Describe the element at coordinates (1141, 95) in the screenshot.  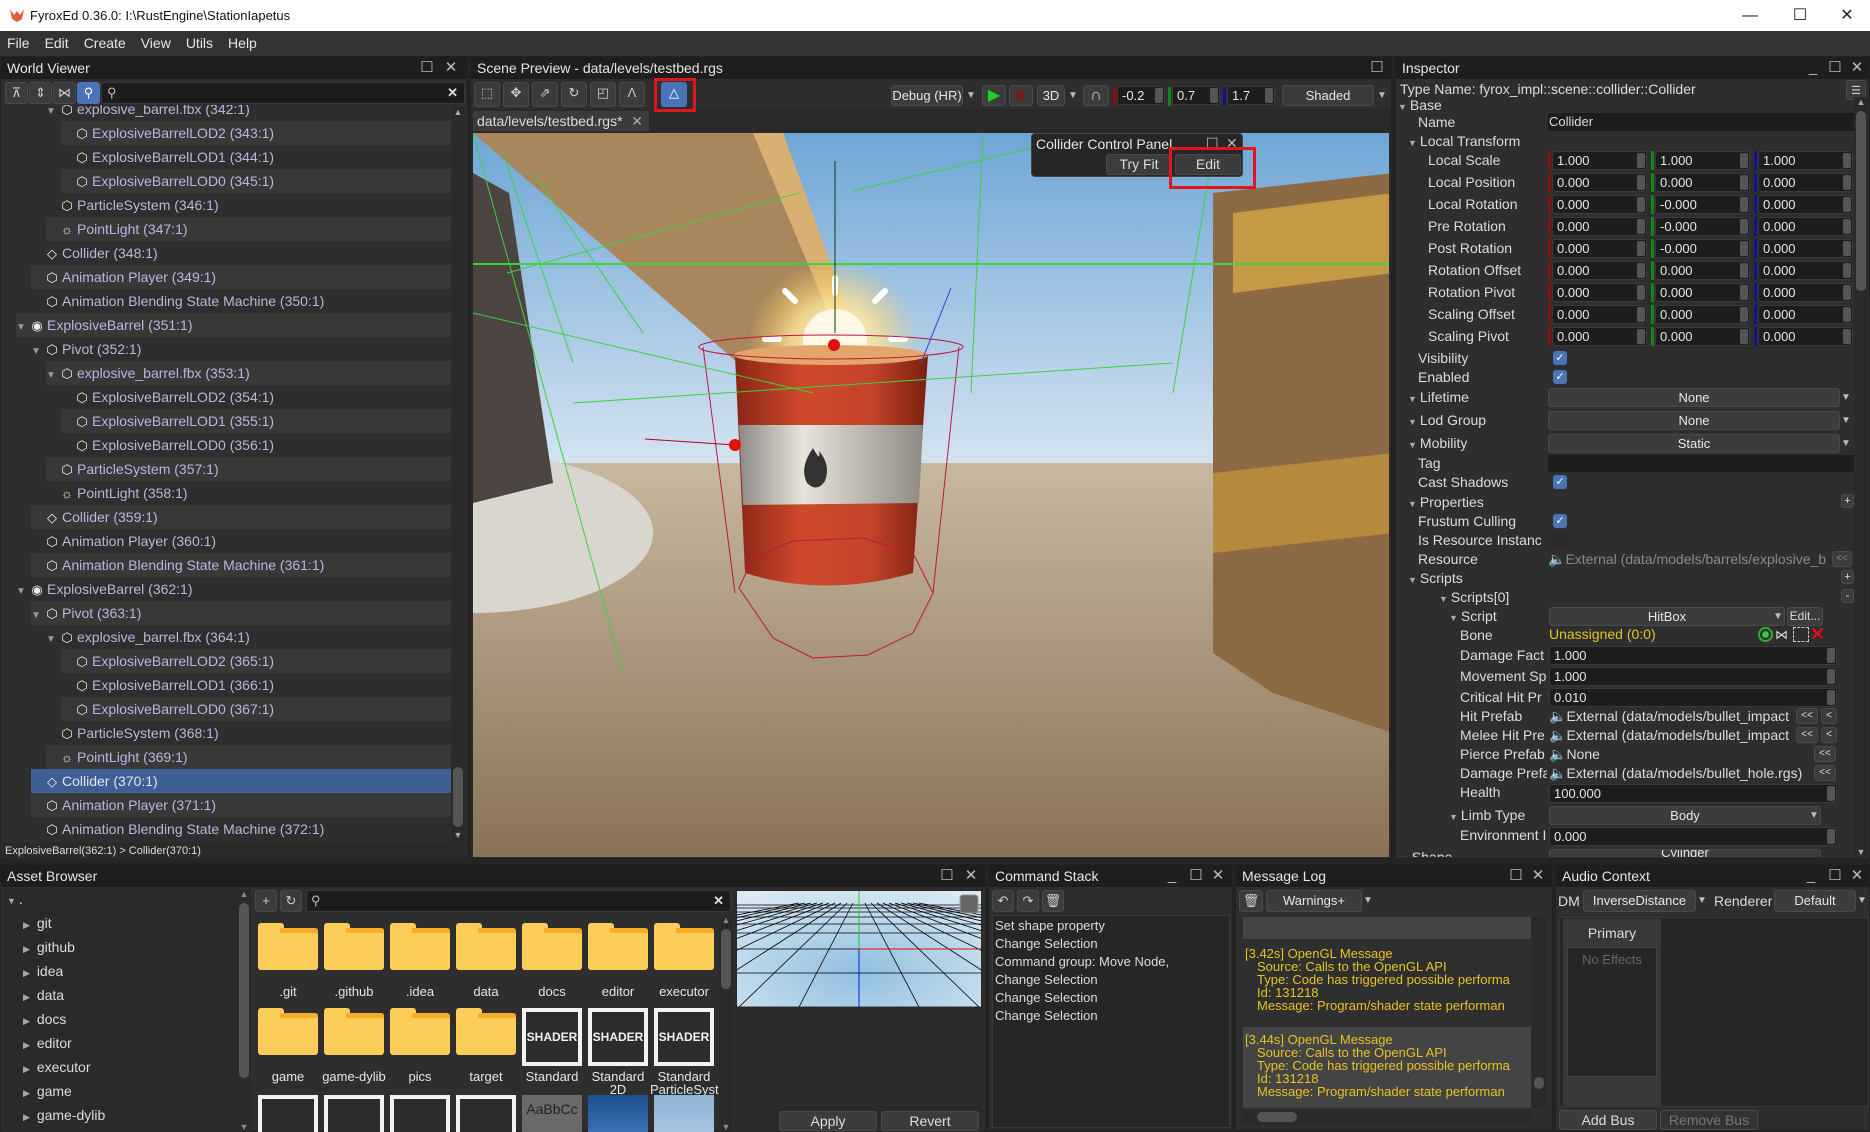
I see `camera-x-input: -0.2` at that location.